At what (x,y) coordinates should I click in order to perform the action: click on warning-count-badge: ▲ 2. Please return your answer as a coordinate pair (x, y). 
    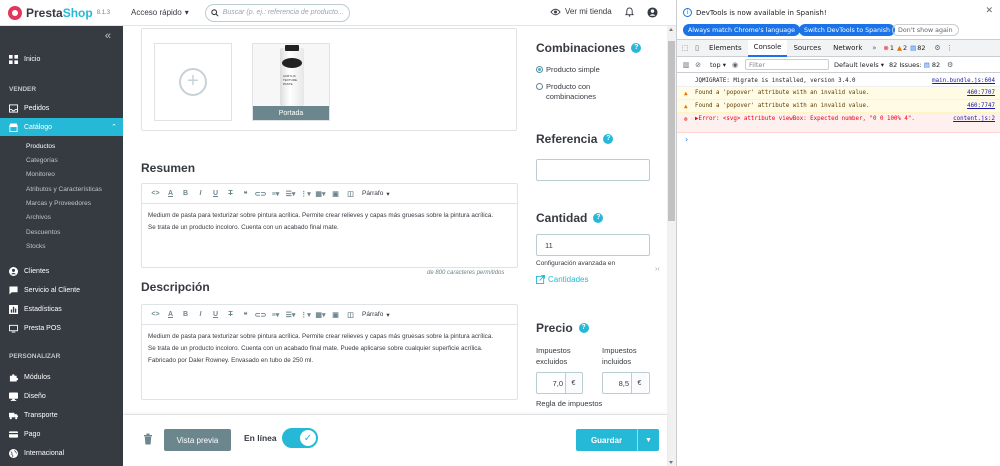
    Looking at the image, I should click on (902, 48).